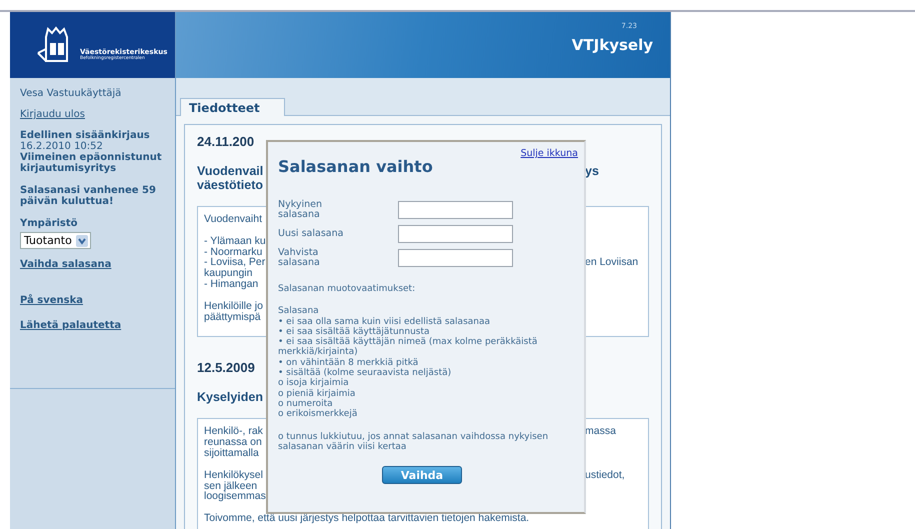  I want to click on field-label: Vahvista salasana, so click(299, 258).